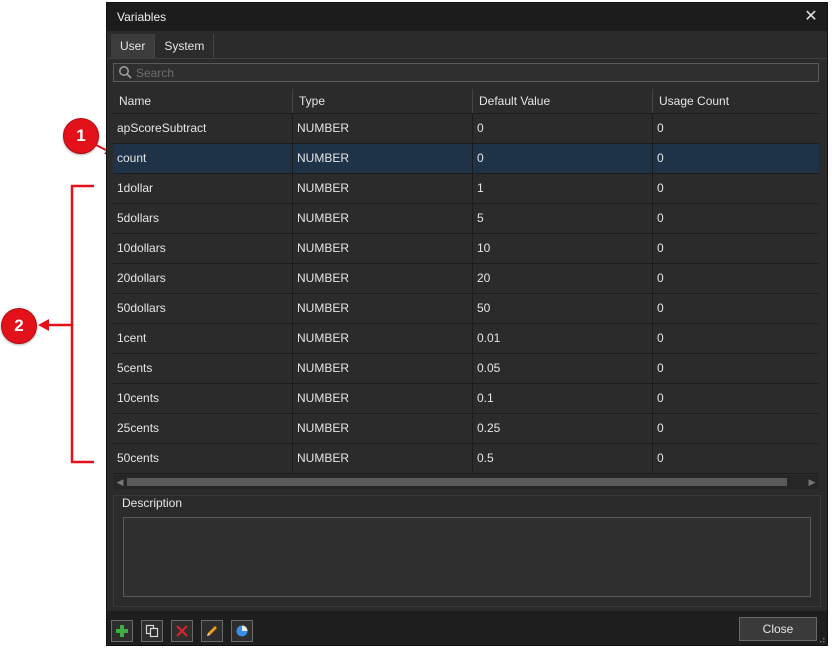 Image resolution: width=832 pixels, height=649 pixels. What do you see at coordinates (383, 101) in the screenshot?
I see `column-header-type: Type` at bounding box center [383, 101].